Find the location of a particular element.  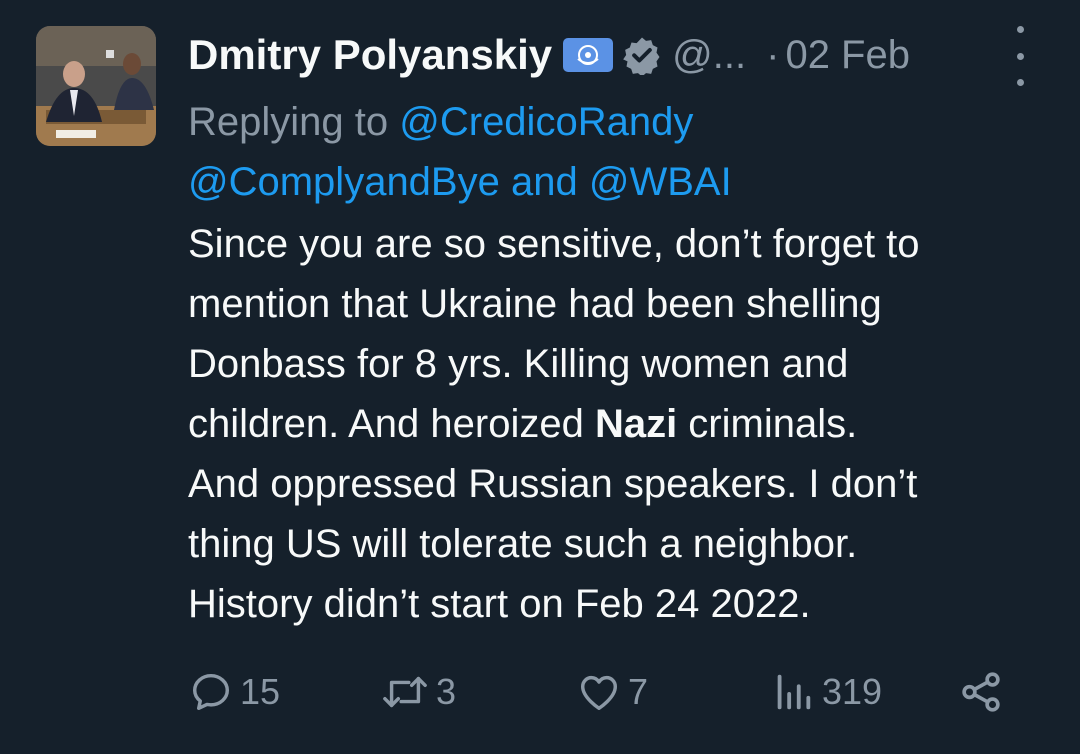

reply-bubble-icon is located at coordinates (211, 692).